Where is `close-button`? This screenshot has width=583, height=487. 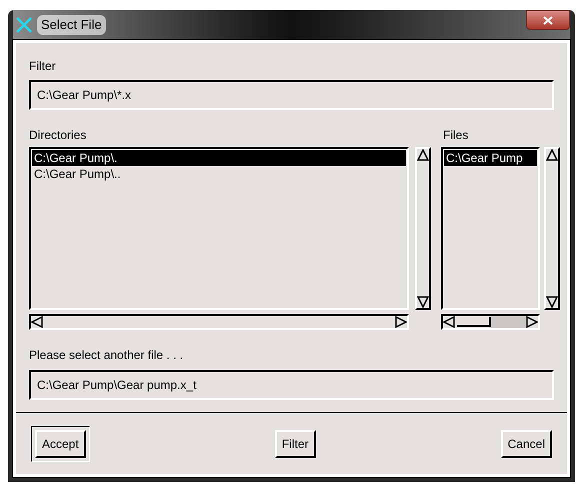 close-button is located at coordinates (548, 20).